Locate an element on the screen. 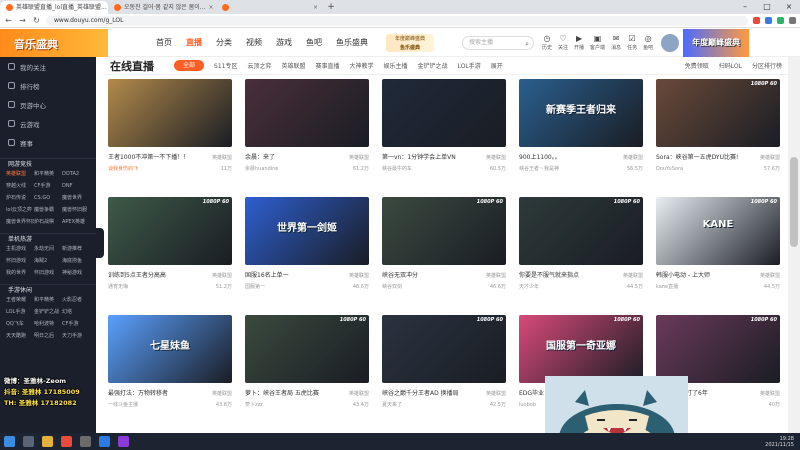 The image size is (800, 450). filter-all-button: 全部 is located at coordinates (189, 65).